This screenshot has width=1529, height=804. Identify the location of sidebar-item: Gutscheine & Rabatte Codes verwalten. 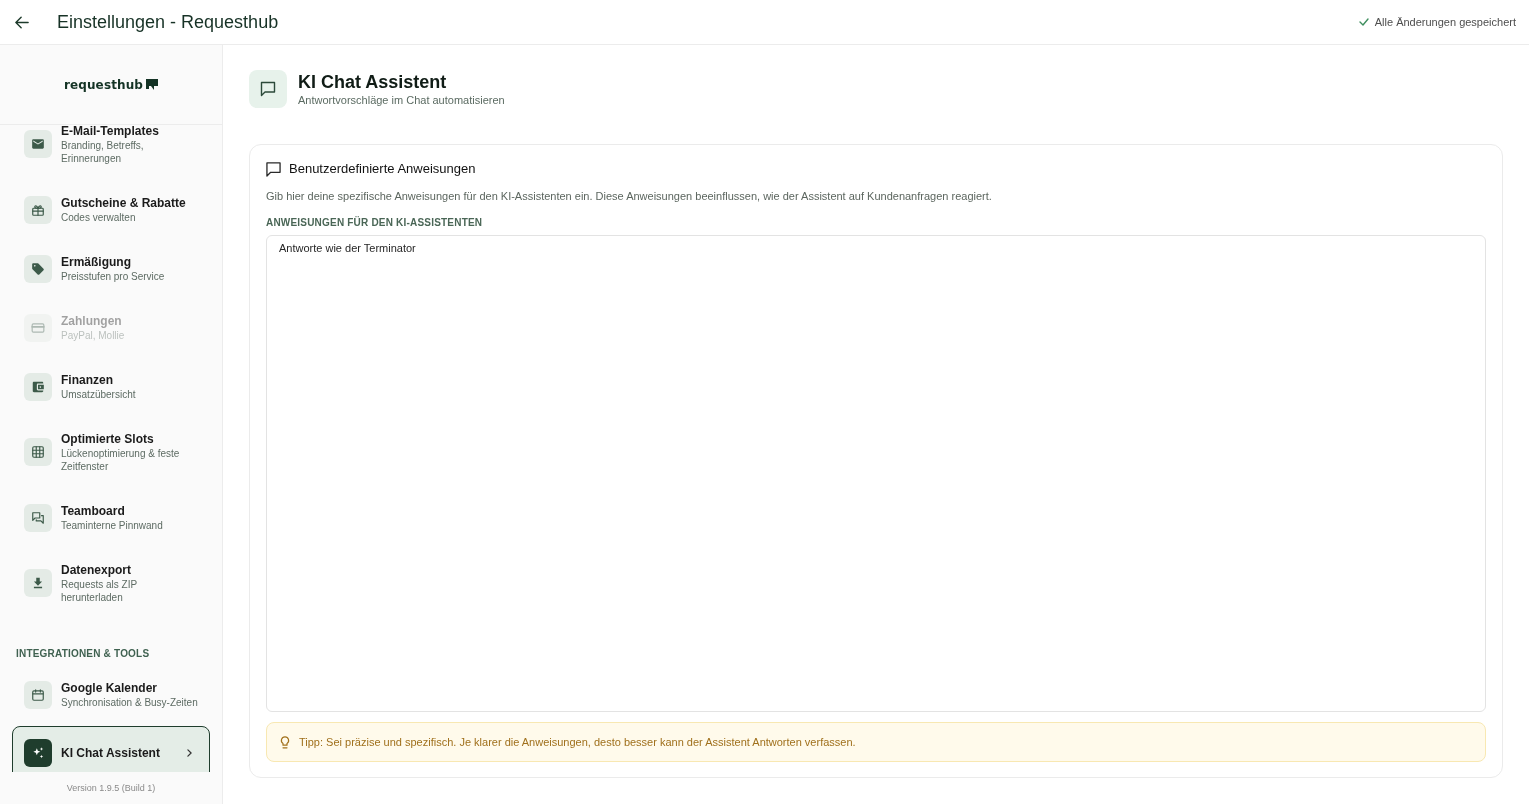
(111, 209).